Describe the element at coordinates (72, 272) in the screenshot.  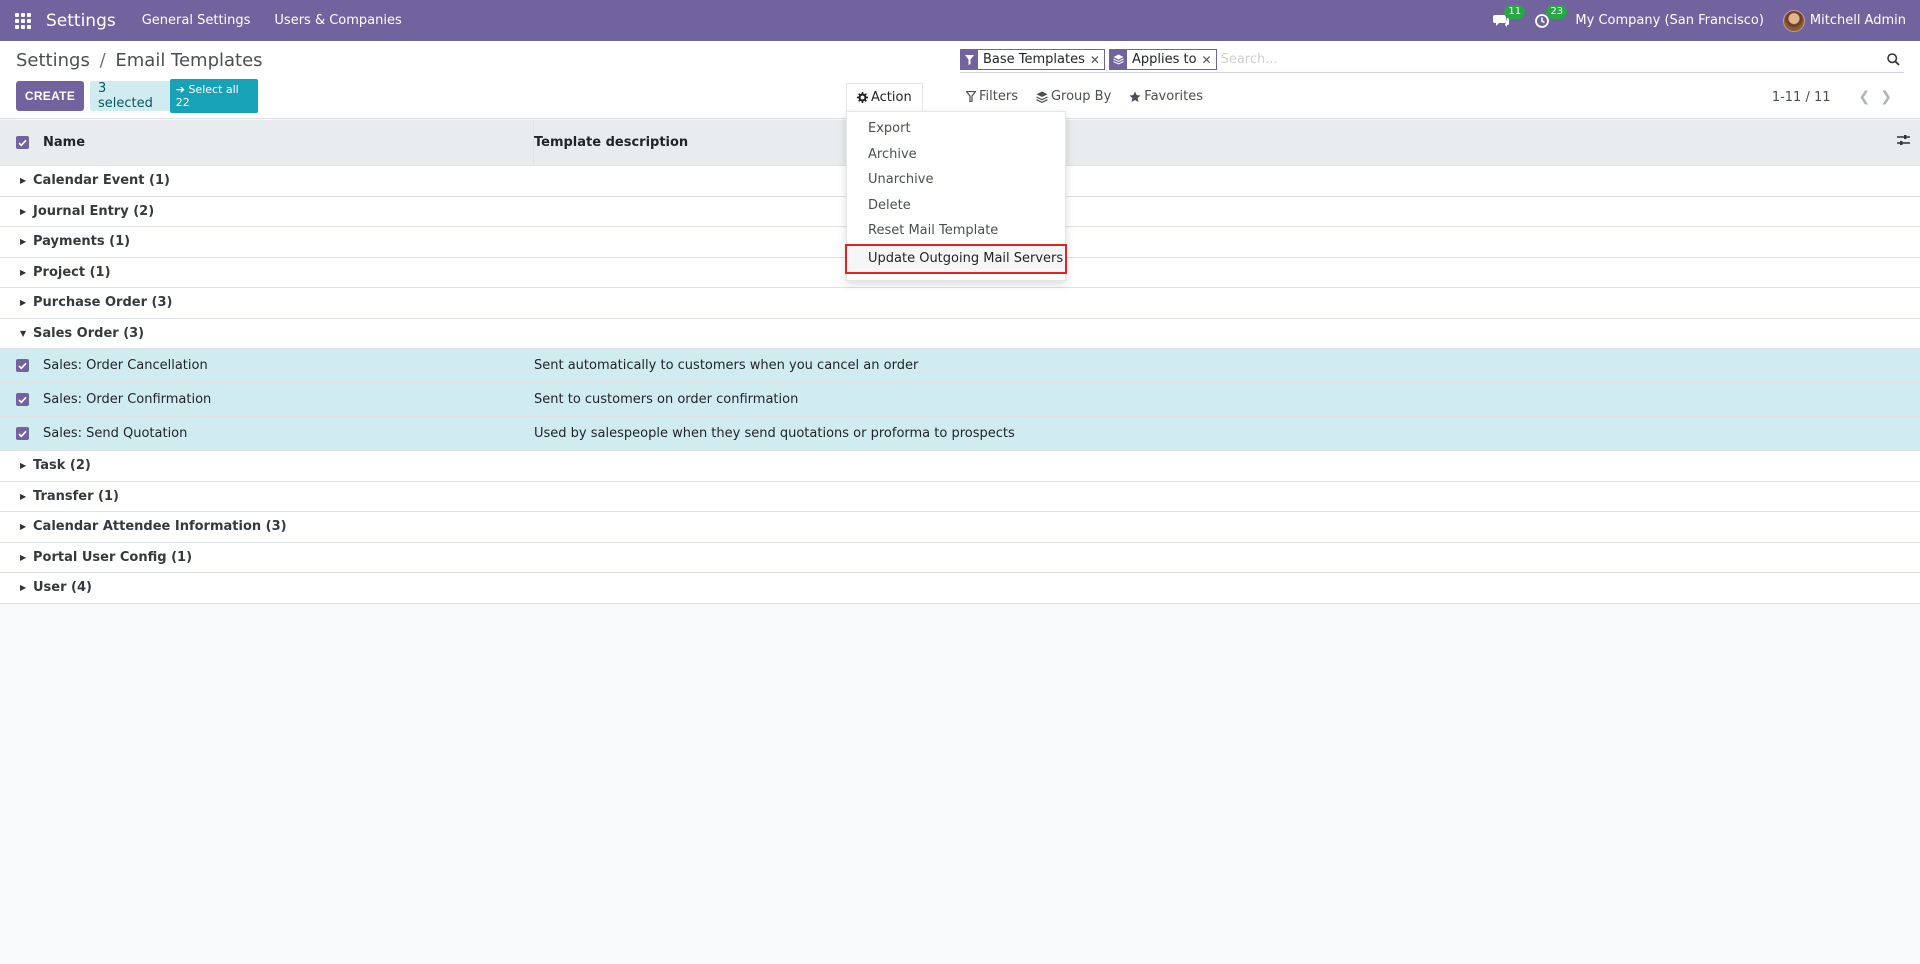
I see `group-label: Project (1)` at that location.